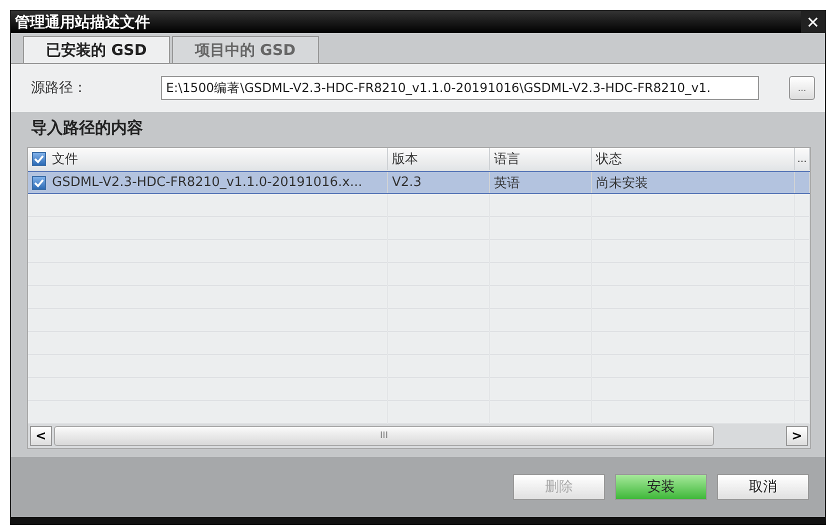 Image resolution: width=832 pixels, height=531 pixels. I want to click on dialog-button: 取消, so click(763, 487).